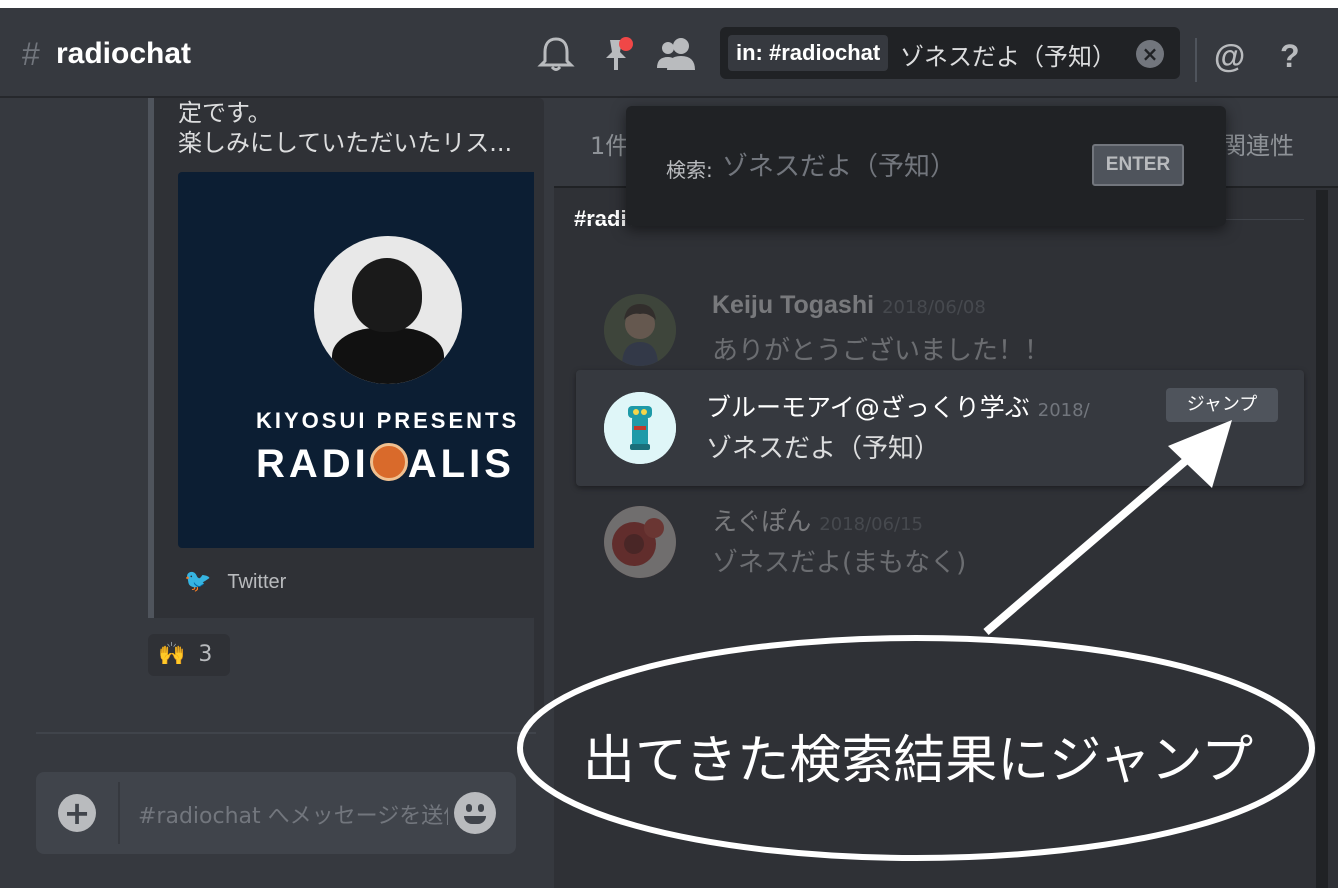 This screenshot has height=888, width=1338. I want to click on results-scrollbar, so click(1322, 539).